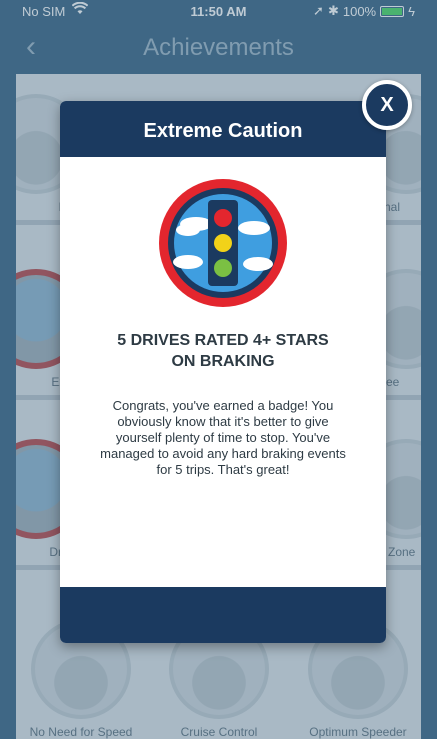 The height and width of the screenshot is (739, 437). Describe the element at coordinates (223, 129) in the screenshot. I see `modal-title: Extreme Caution` at that location.